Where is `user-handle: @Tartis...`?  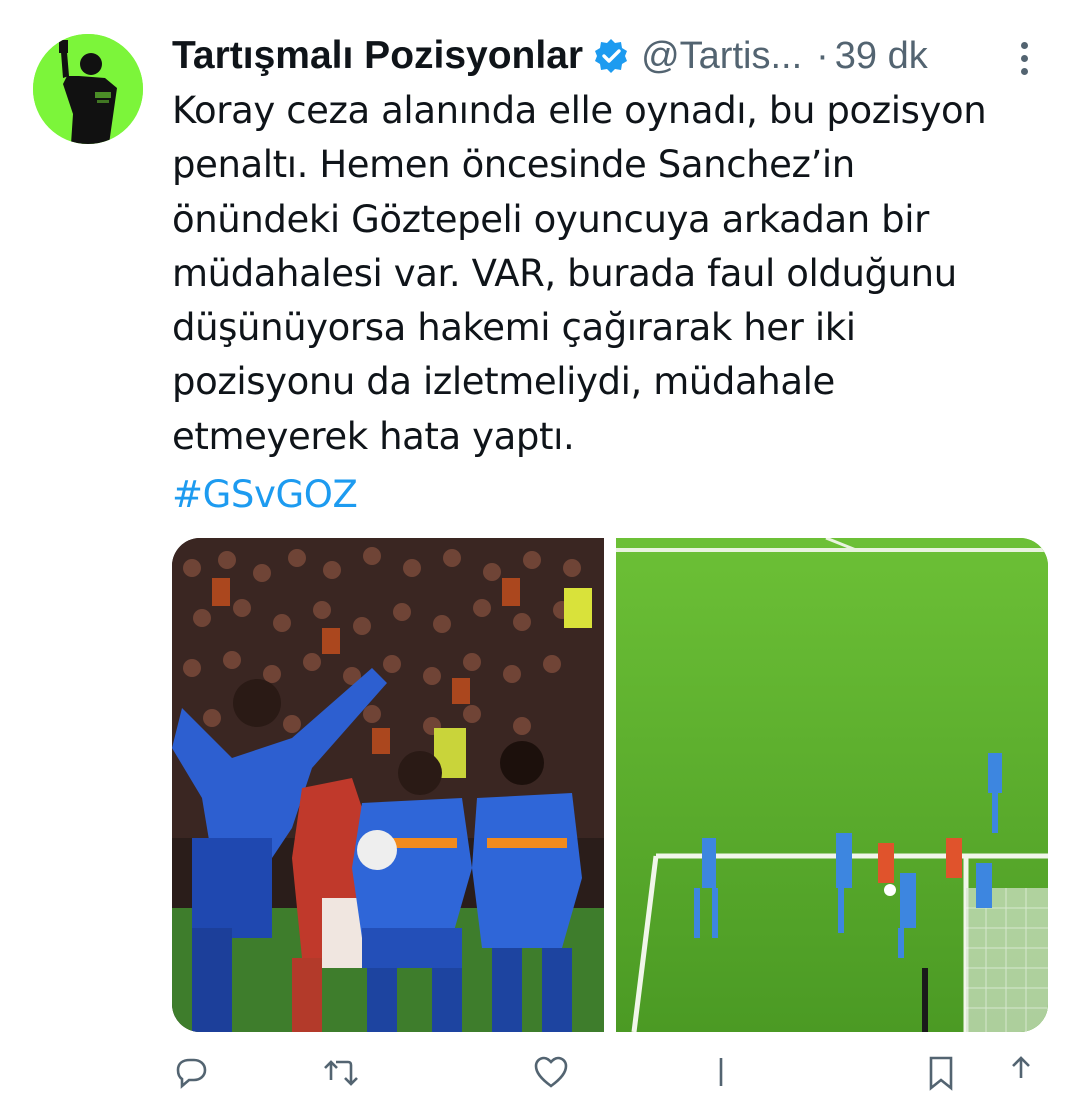
user-handle: @Tartis... is located at coordinates (721, 56).